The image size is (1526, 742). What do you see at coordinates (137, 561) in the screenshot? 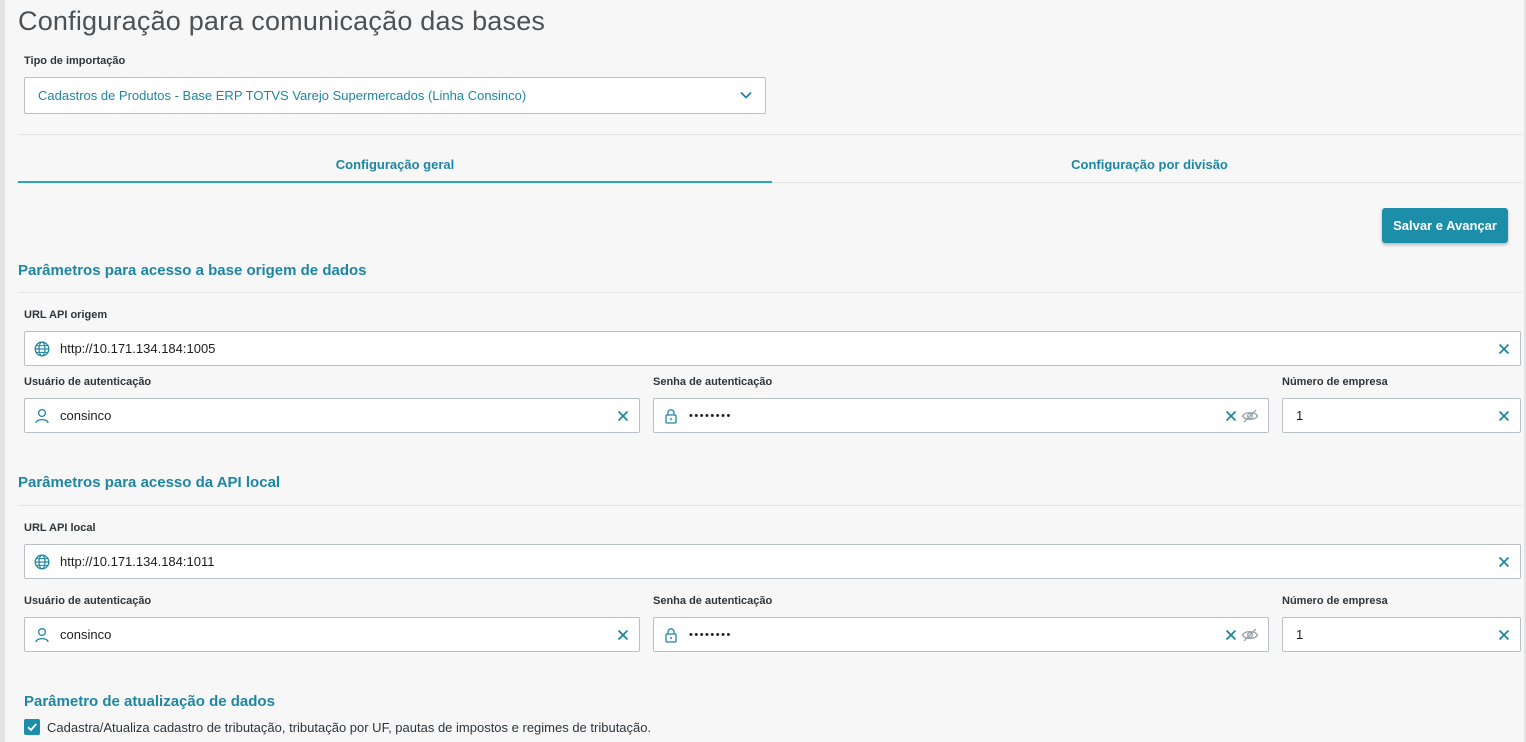
I see `local-url-value: http://10.171.134.184:1011` at bounding box center [137, 561].